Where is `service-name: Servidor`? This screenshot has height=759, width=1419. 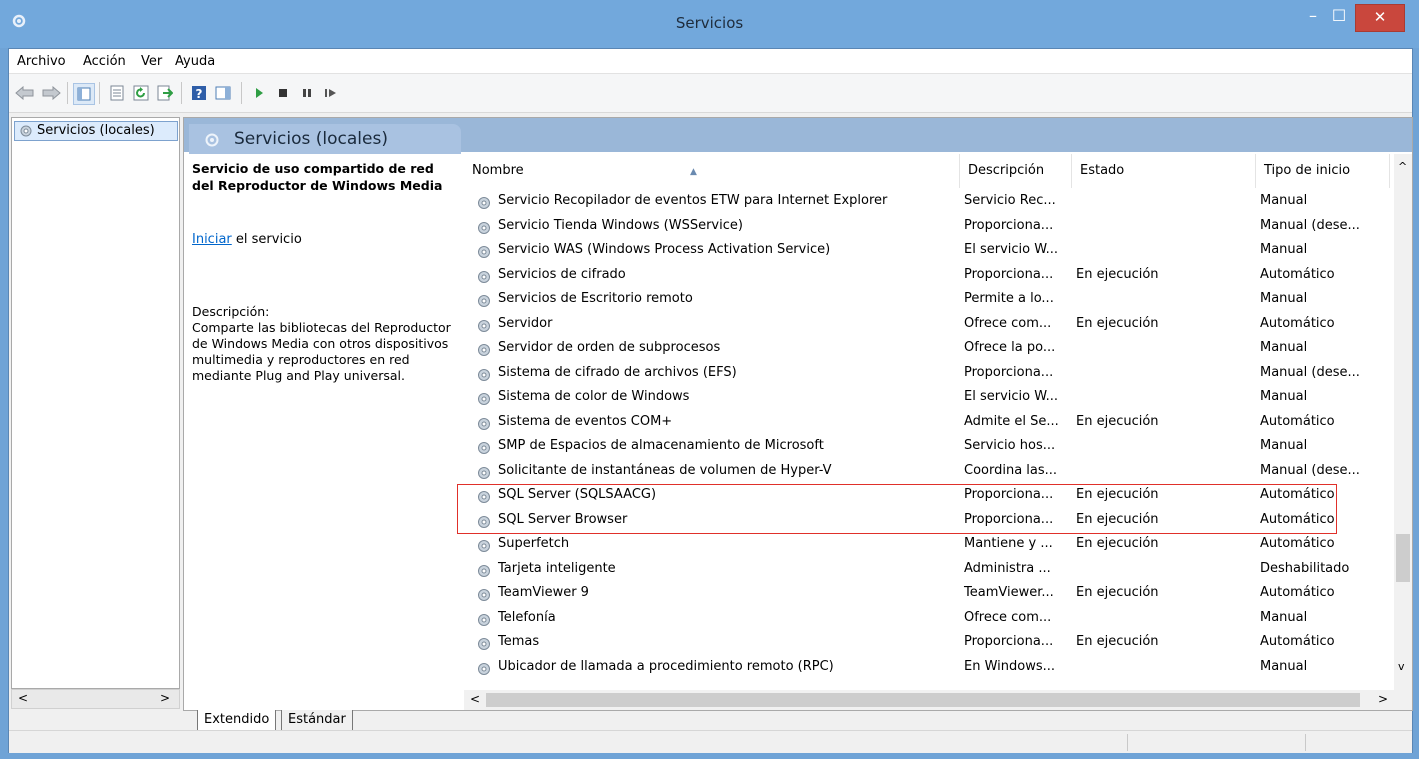 service-name: Servidor is located at coordinates (525, 323).